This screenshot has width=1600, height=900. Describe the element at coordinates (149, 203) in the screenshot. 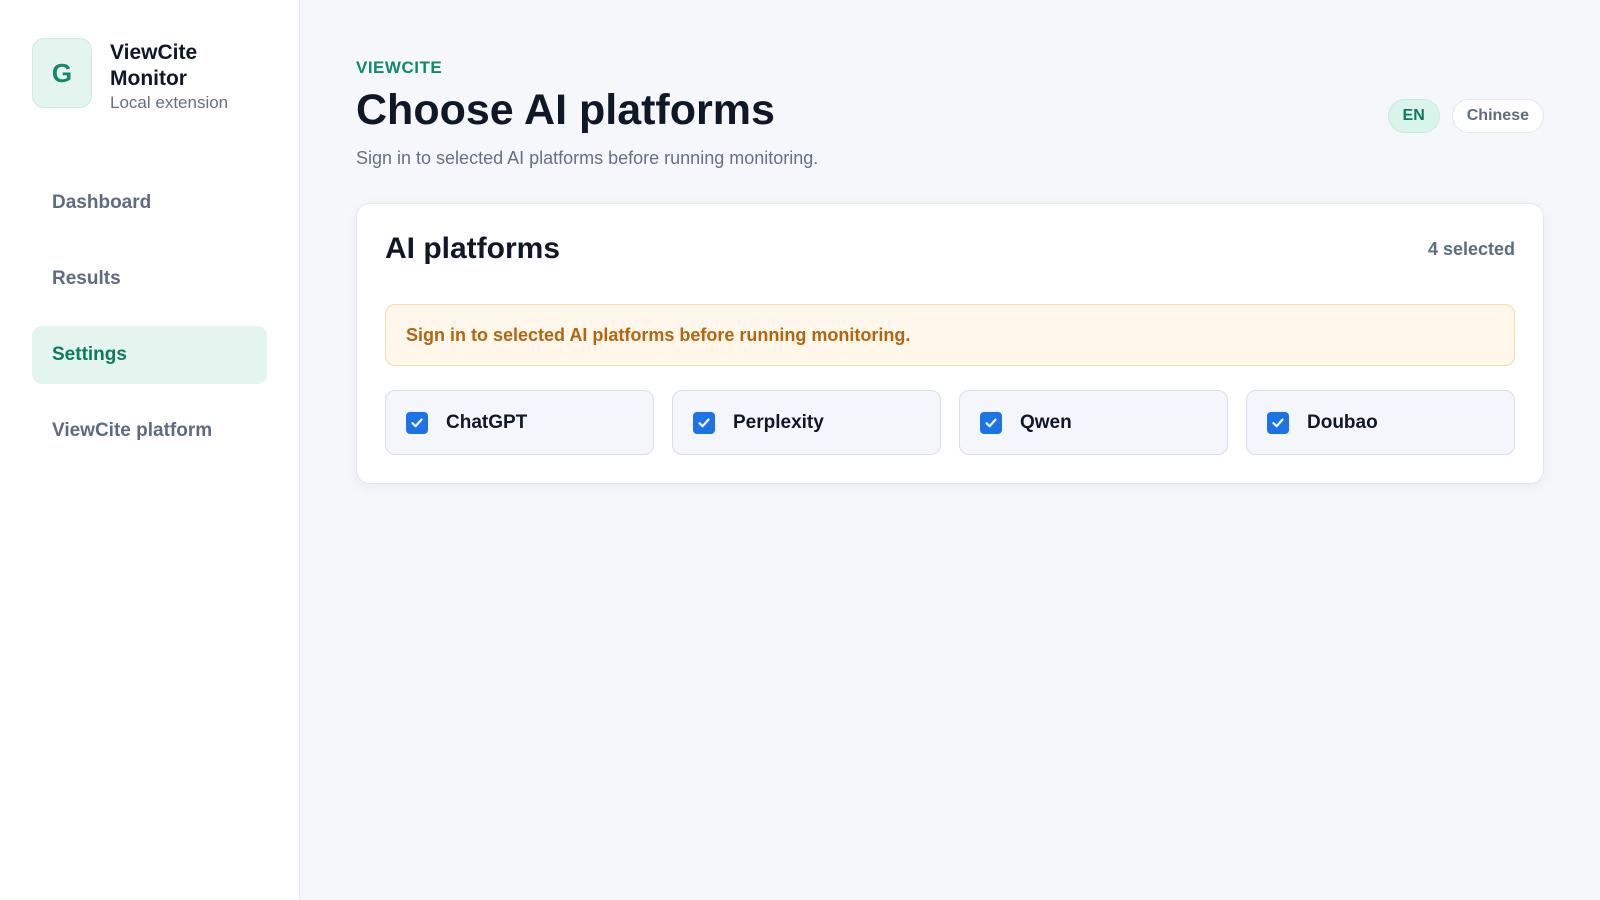

I see `sidebar-item-dashboard: Dashboard` at that location.